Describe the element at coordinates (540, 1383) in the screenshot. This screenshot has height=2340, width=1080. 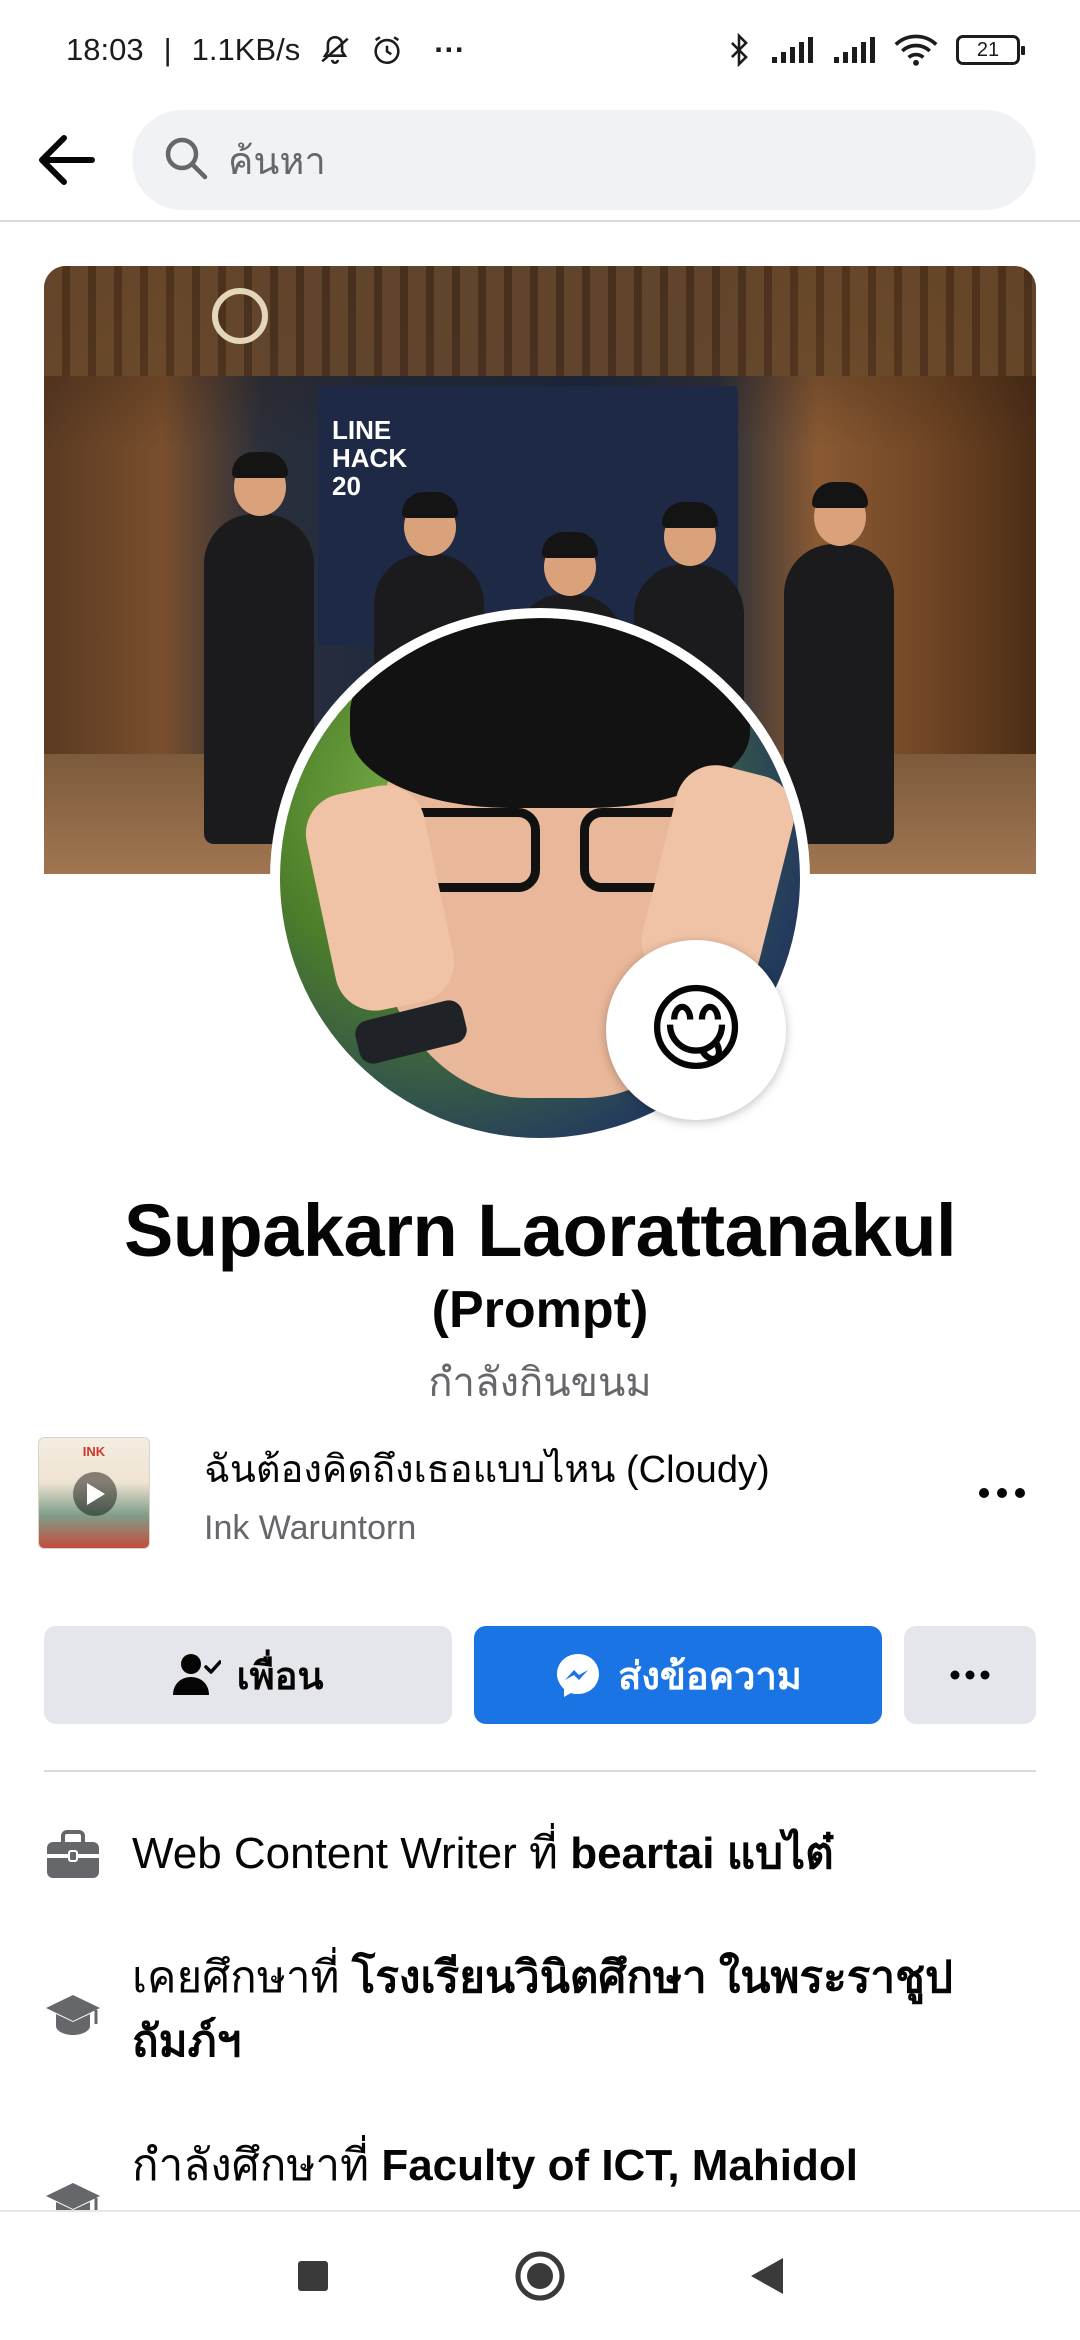
I see `profile-status: กำลังกินขนม` at that location.